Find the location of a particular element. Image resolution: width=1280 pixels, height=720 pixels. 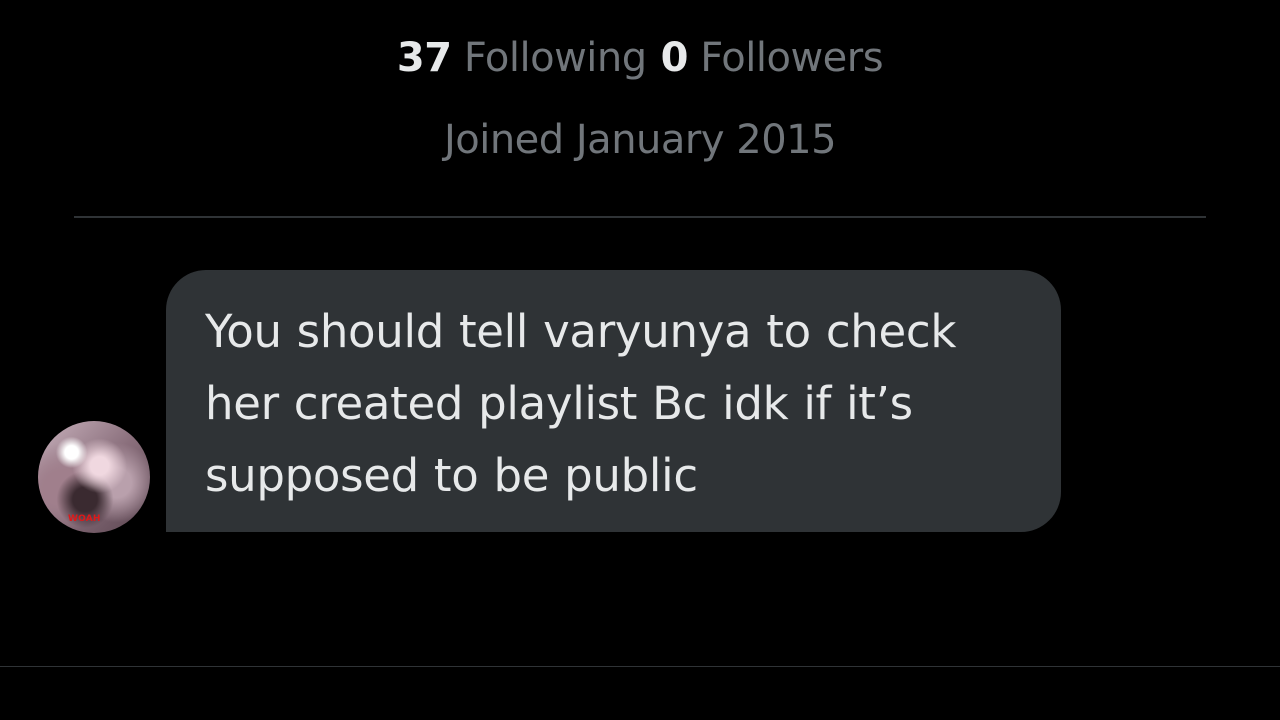

joined-date: Joined January 2015 is located at coordinates (640, 140).